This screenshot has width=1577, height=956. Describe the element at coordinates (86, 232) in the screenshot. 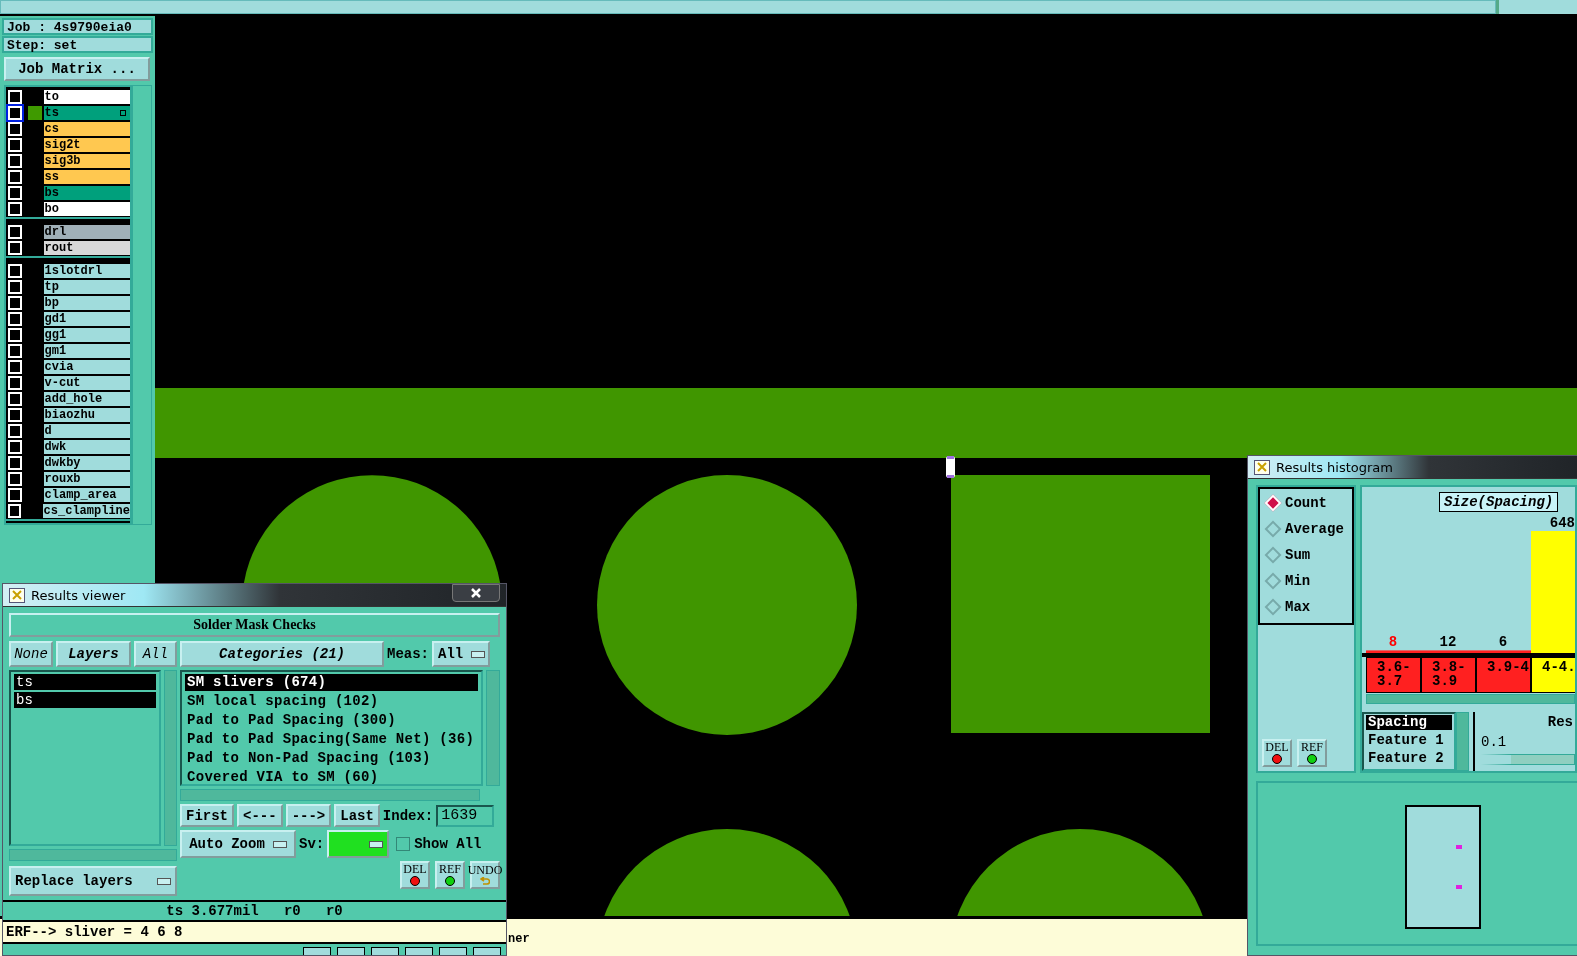

I see `layer-name: drl` at that location.